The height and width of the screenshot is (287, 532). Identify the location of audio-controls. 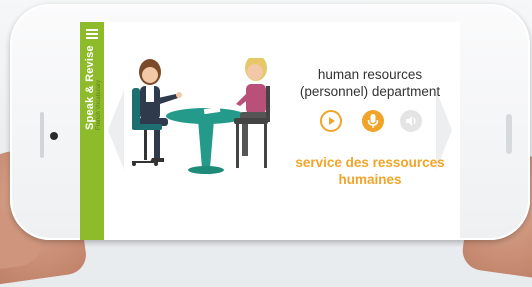
(371, 122).